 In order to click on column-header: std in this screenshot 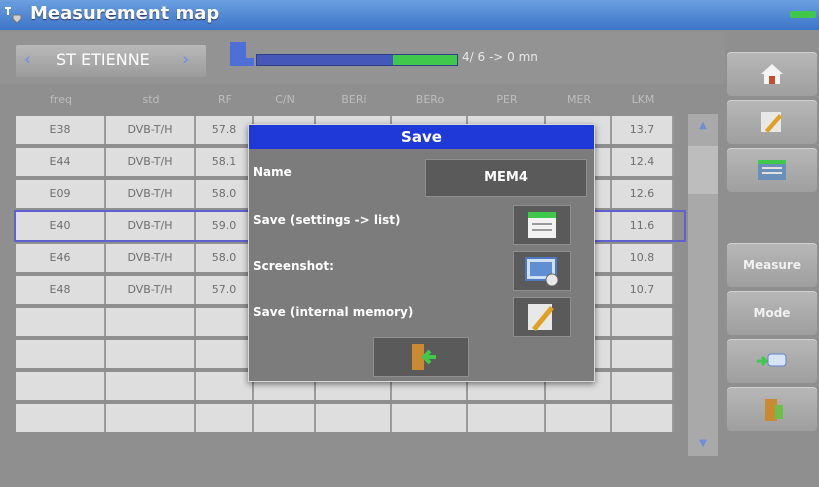, I will do `click(151, 99)`.